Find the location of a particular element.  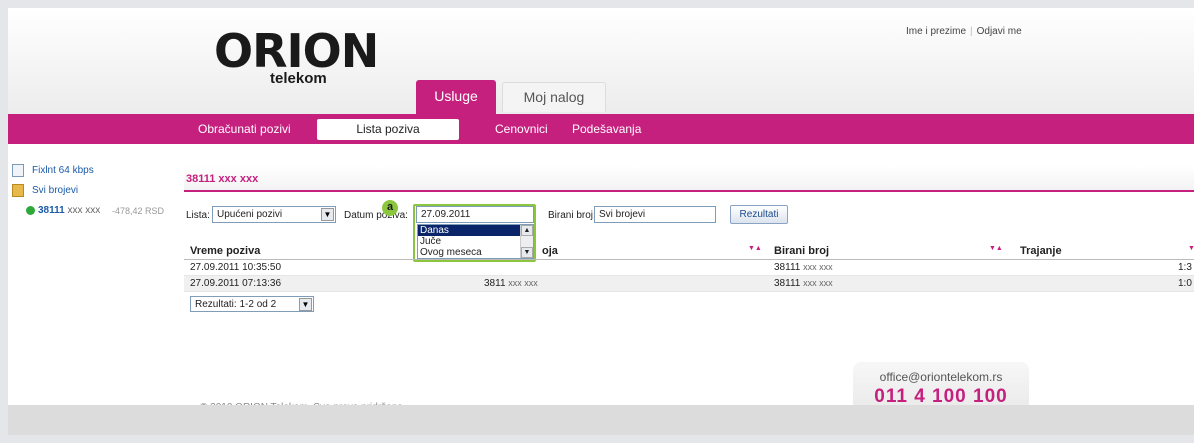

column-birani-broj: Birani broj is located at coordinates (801, 251).